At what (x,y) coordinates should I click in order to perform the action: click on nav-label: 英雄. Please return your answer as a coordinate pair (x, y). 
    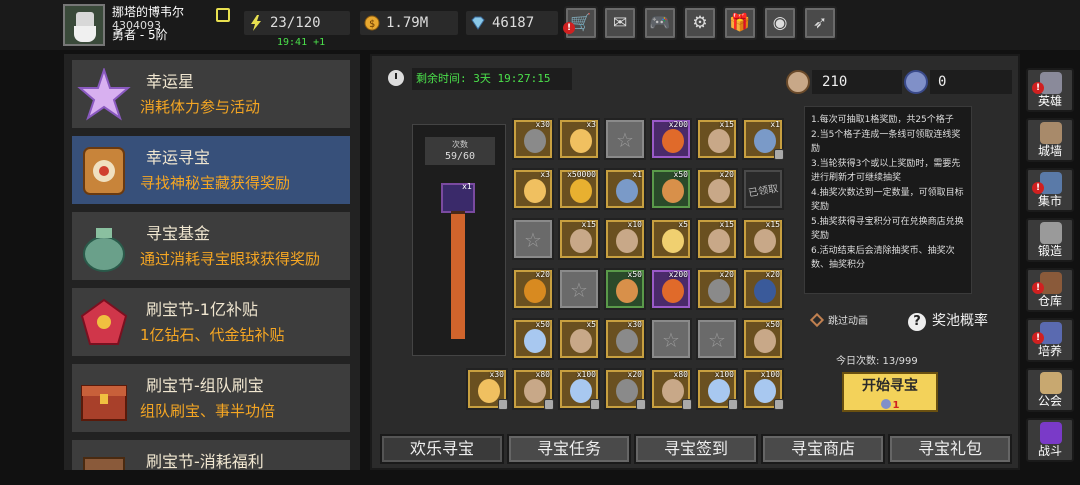
    Looking at the image, I should click on (1049, 101).